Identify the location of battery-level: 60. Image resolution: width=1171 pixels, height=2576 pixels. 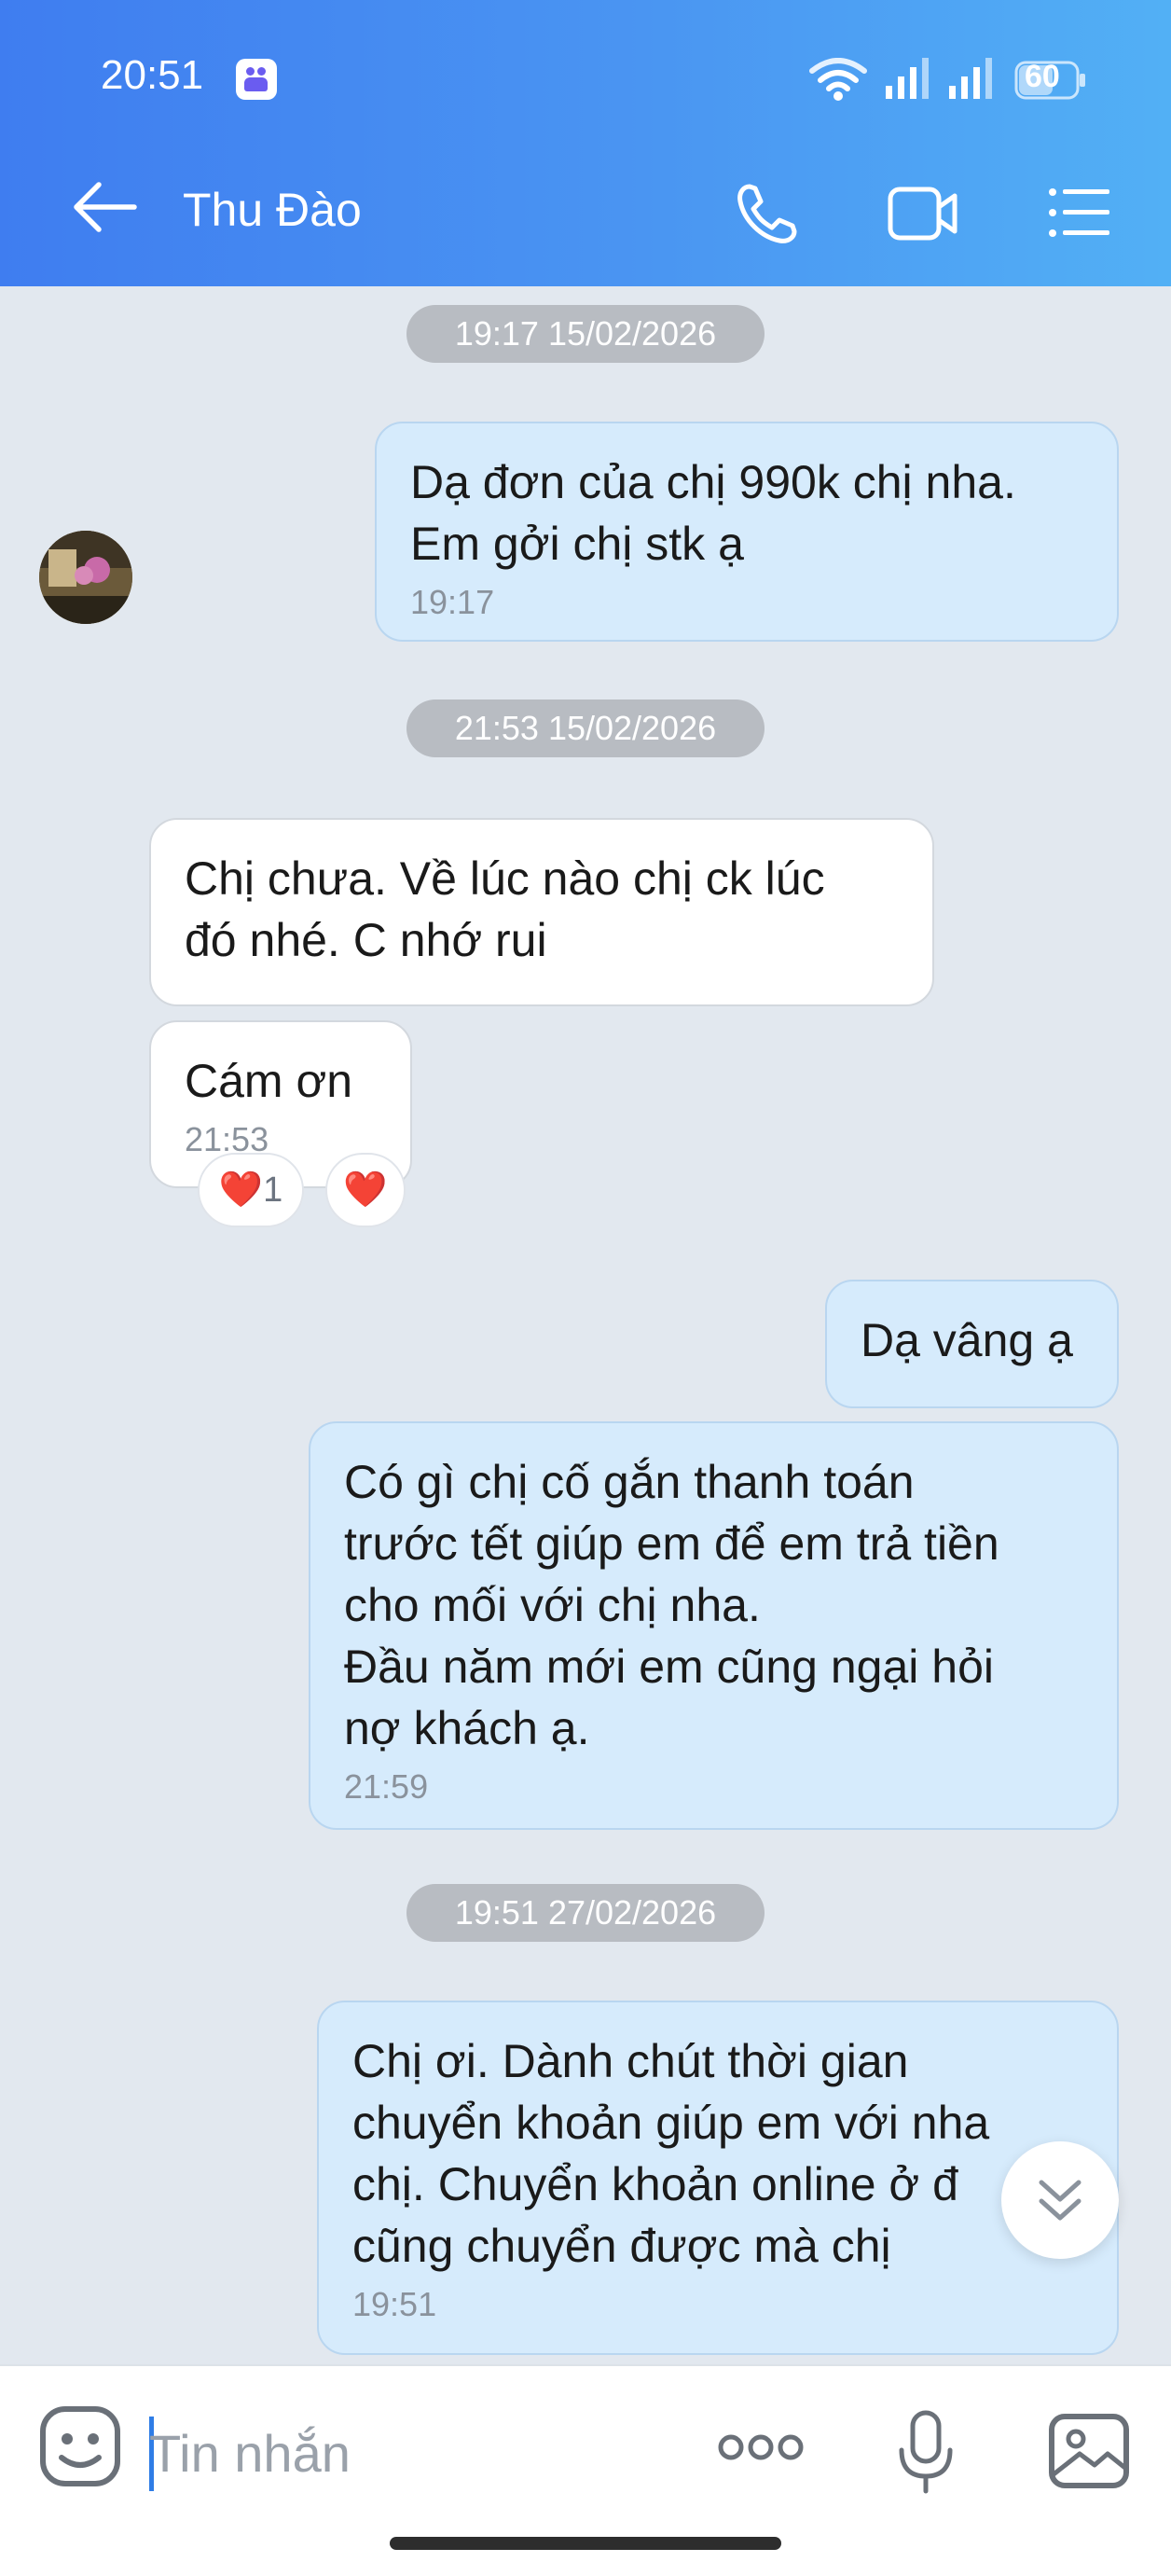
(1042, 76).